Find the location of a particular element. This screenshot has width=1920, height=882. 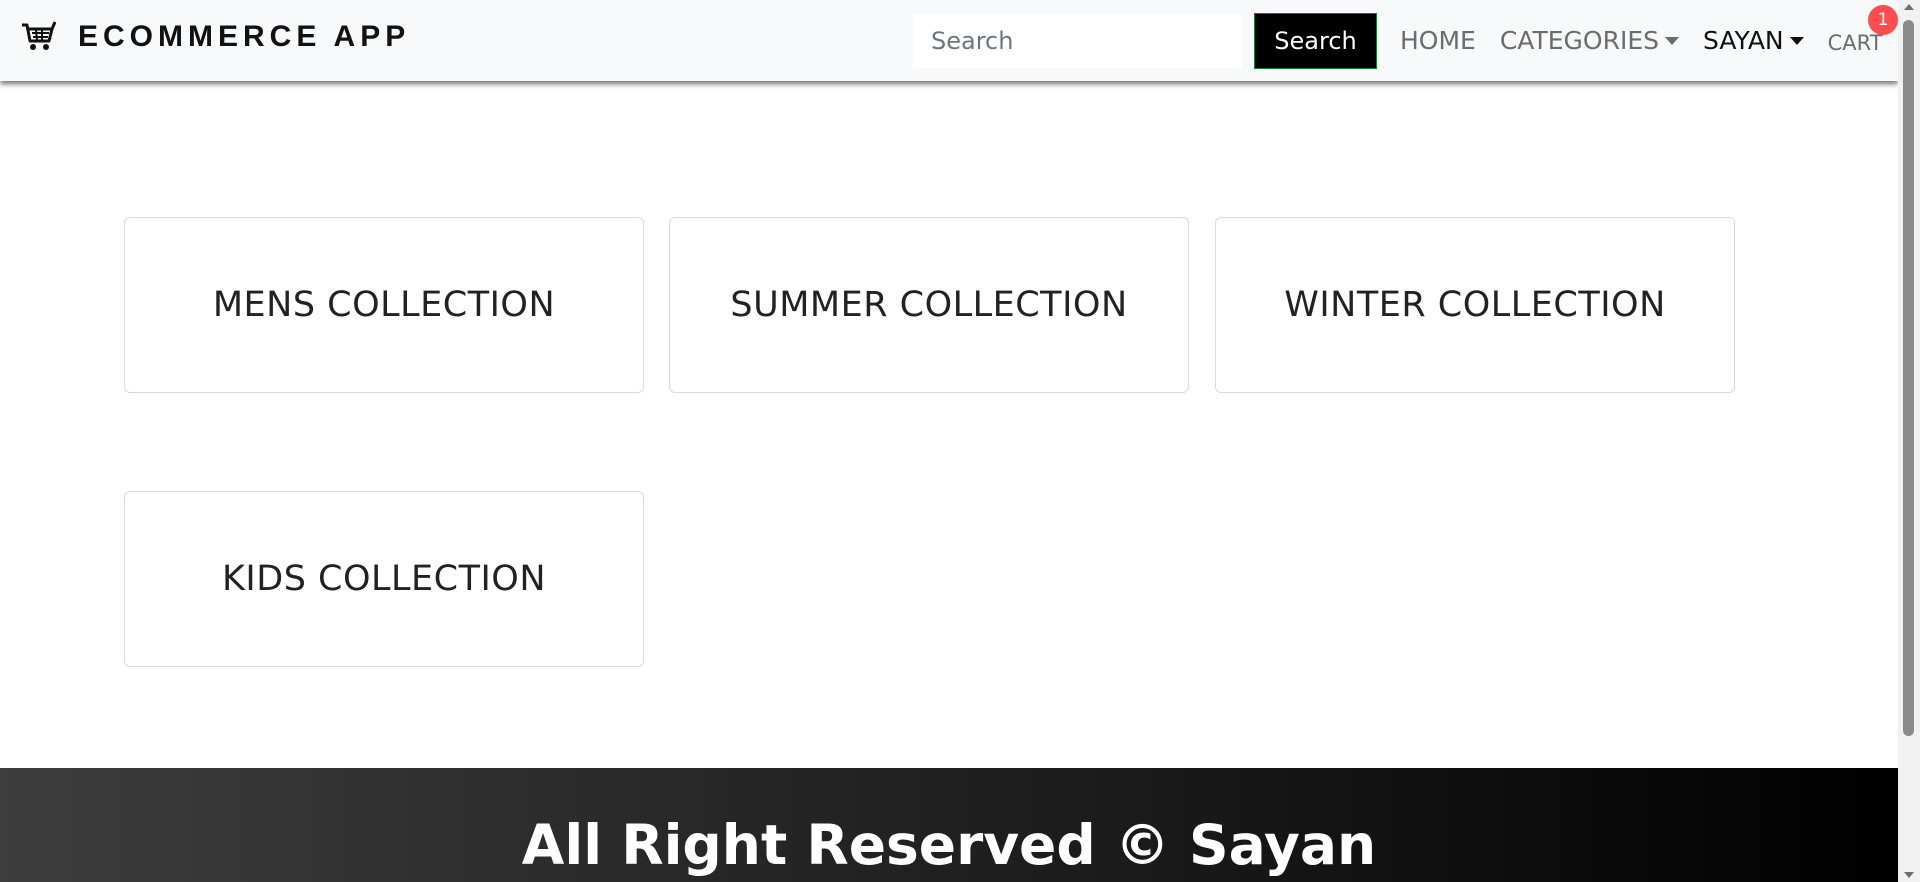

nav-categories-label: CATEGORIES is located at coordinates (1579, 40).